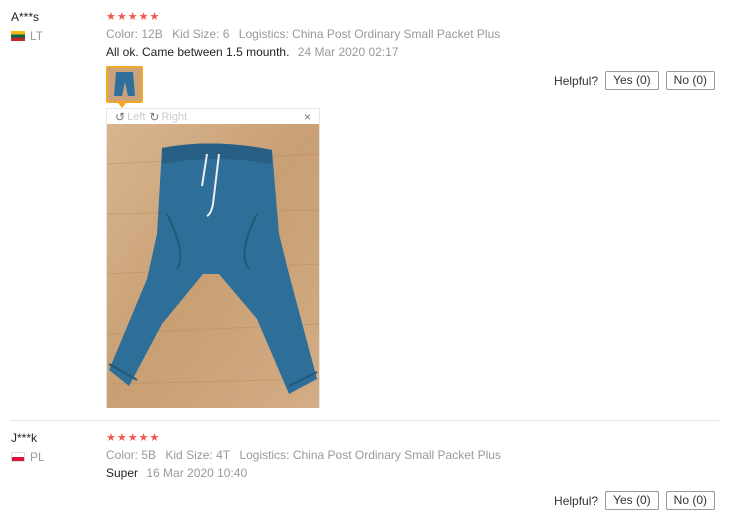 This screenshot has height=522, width=737. I want to click on flag-poland-icon, so click(18, 457).